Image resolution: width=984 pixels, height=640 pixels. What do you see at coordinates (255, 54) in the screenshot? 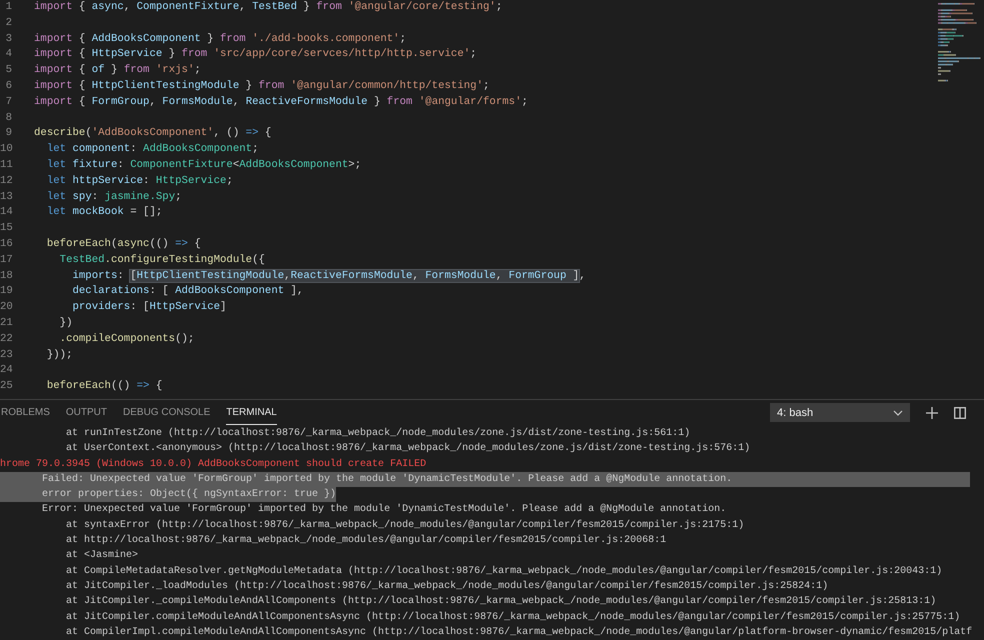
I see `code-line: import { HttpService } from 'src/app/core/servces/http/http.service';` at bounding box center [255, 54].